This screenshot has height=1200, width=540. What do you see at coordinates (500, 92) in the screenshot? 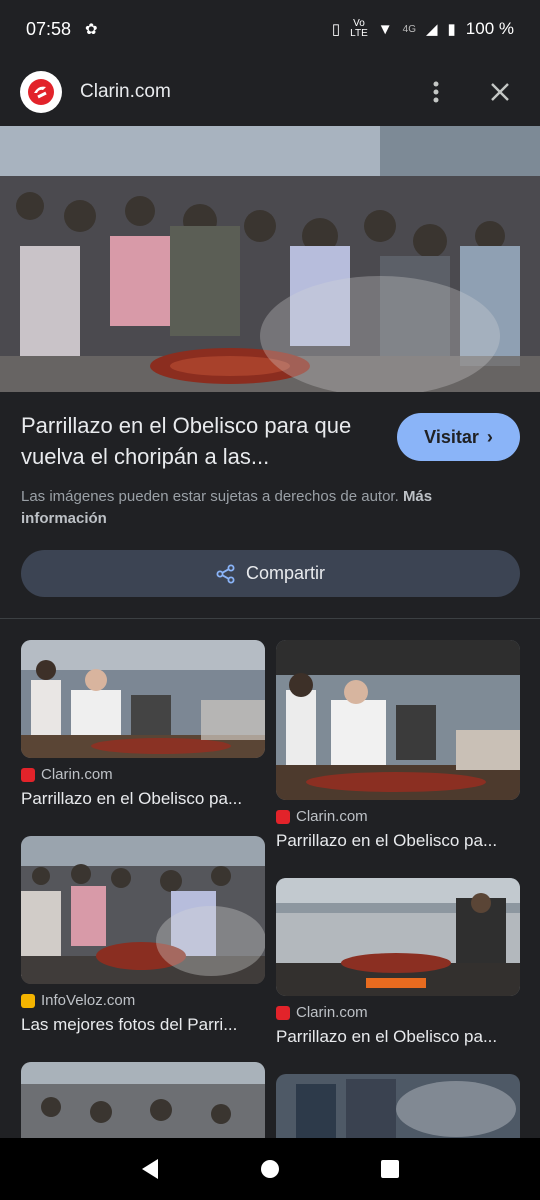
I see `close-icon` at bounding box center [500, 92].